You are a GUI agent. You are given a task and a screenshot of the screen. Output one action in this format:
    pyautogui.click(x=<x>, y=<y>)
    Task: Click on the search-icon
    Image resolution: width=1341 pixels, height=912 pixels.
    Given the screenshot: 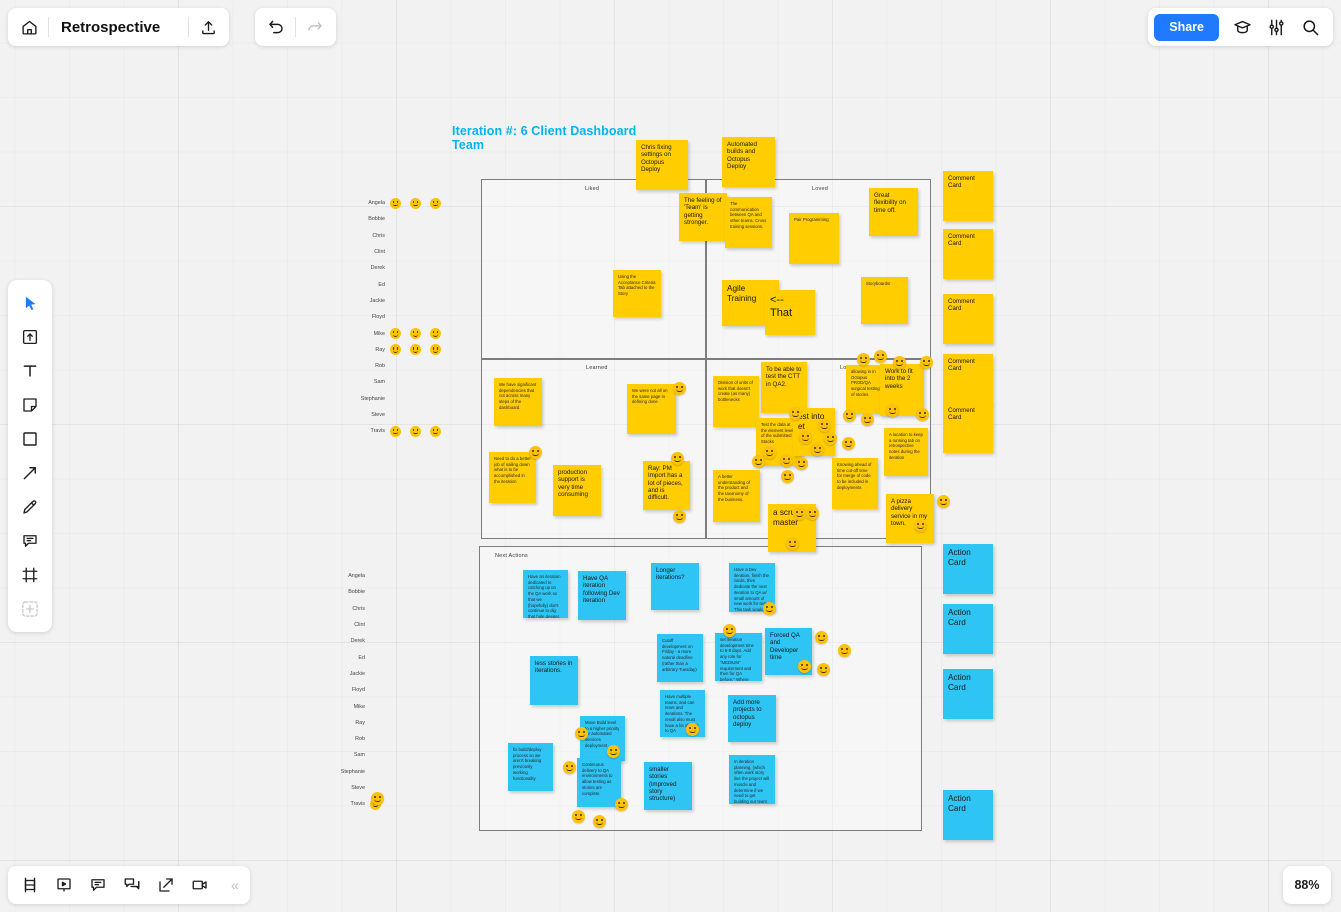 What is the action you would take?
    pyautogui.click(x=1310, y=27)
    